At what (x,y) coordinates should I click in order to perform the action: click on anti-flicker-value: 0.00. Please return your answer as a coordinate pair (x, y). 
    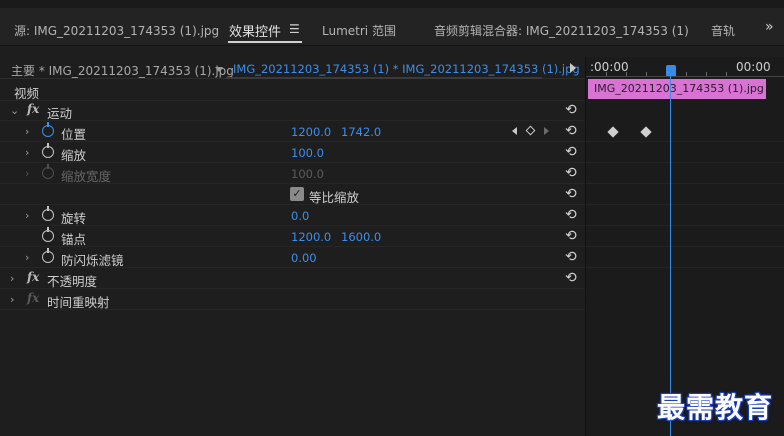
    Looking at the image, I should click on (304, 258).